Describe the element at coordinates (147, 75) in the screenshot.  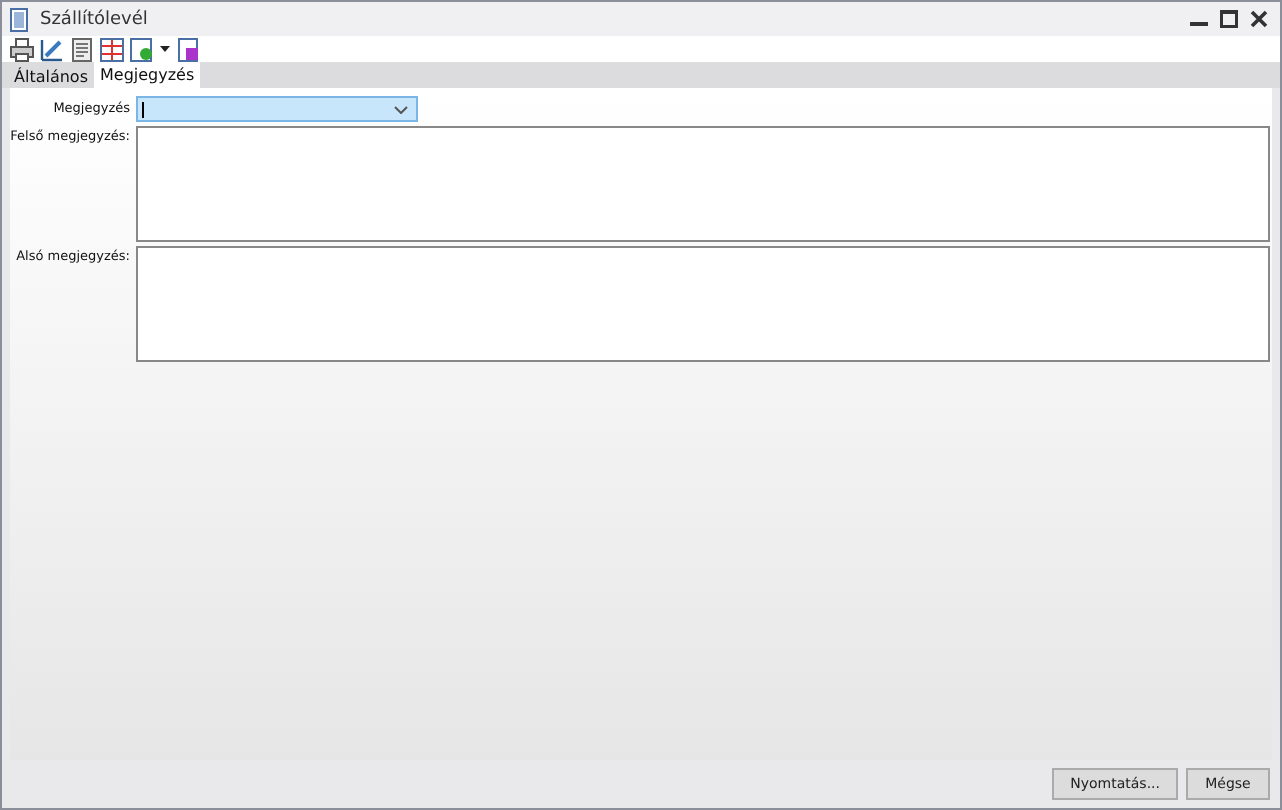
I see `tab: Megjegyzés` at that location.